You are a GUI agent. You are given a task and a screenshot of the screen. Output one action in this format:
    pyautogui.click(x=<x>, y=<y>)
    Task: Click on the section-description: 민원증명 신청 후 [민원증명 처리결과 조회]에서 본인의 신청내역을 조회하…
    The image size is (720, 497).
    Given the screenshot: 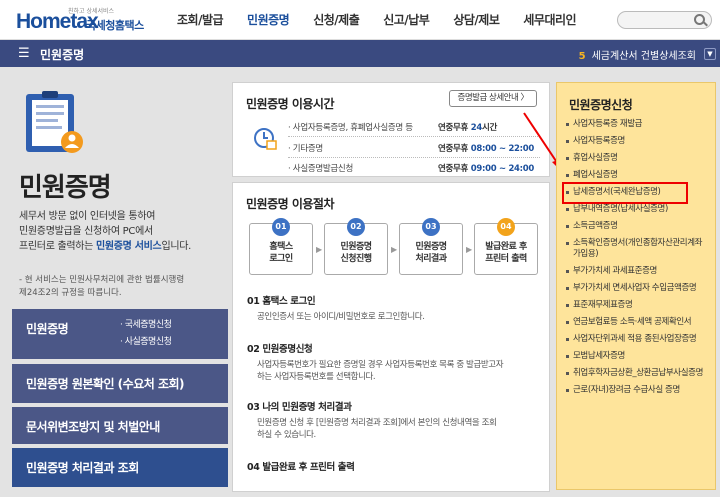 What is the action you would take?
    pyautogui.click(x=399, y=429)
    